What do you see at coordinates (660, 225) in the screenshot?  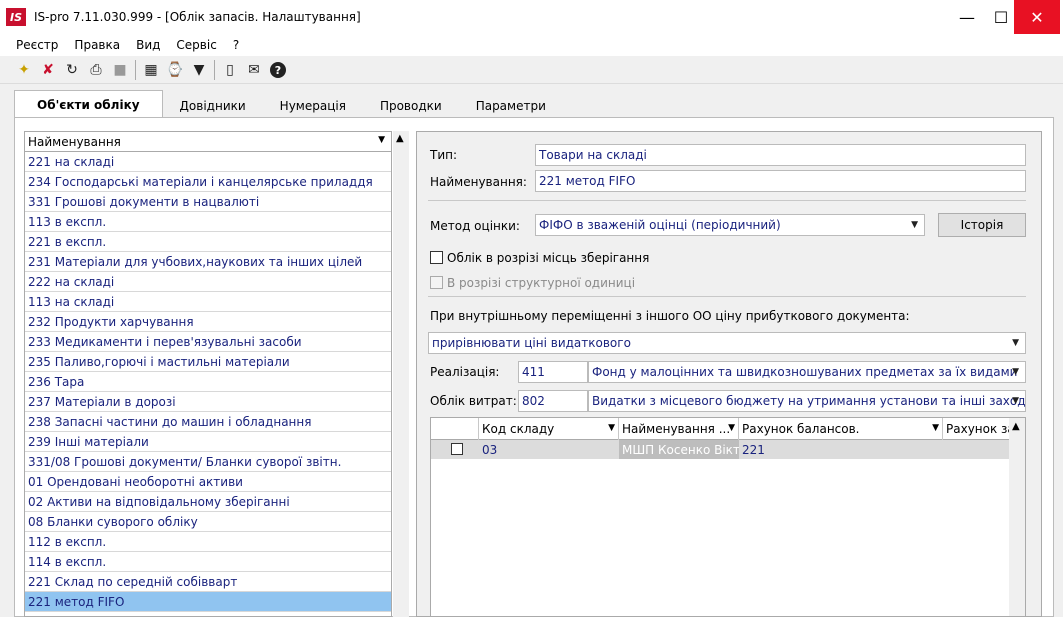 I see `method-select-value: ФІФО в зваженій оцінці (періодичний)` at bounding box center [660, 225].